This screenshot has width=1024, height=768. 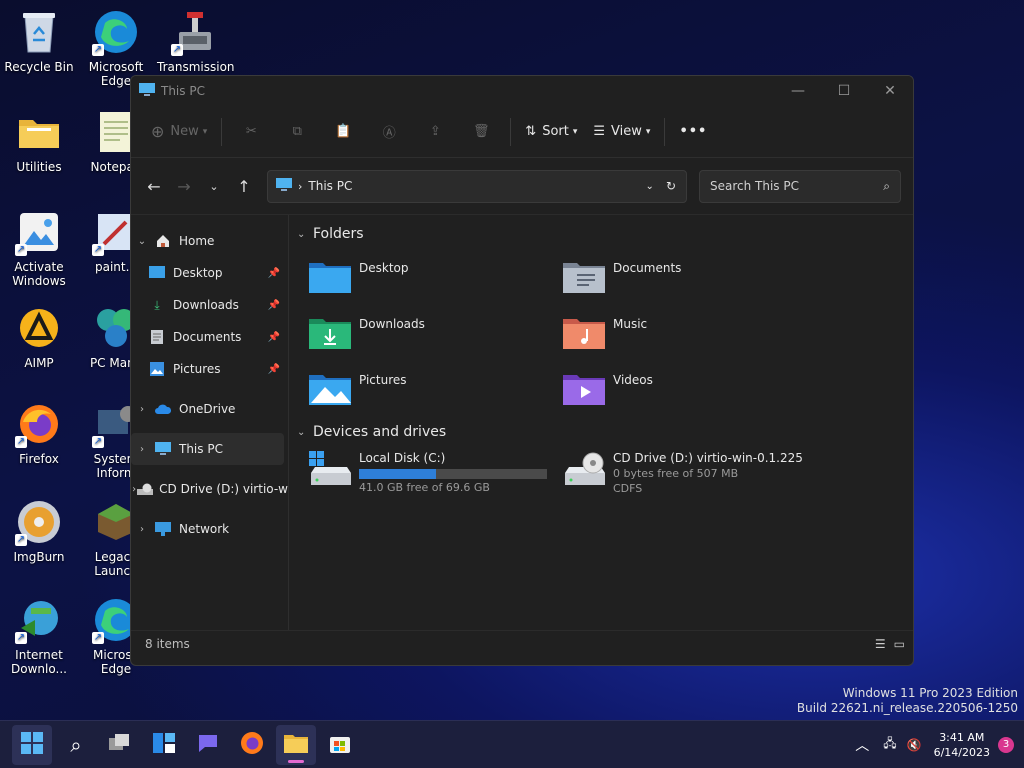 I want to click on widgets-button, so click(x=164, y=745).